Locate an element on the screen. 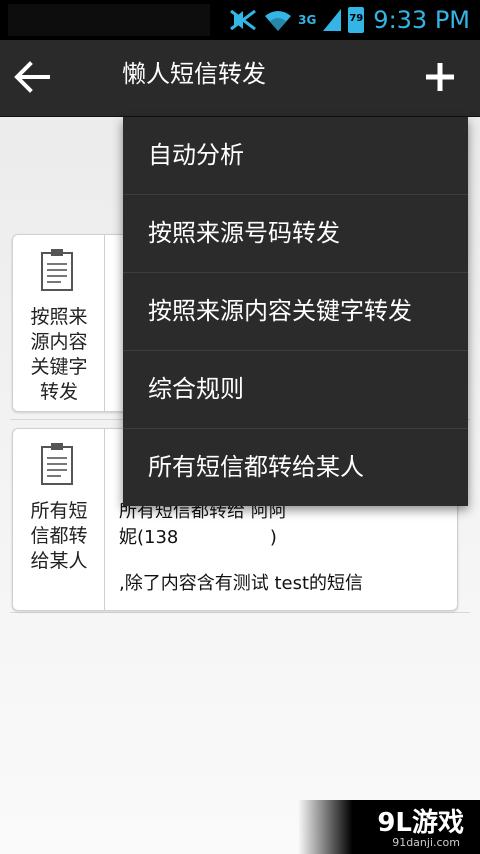  menu-item-combined-rules: 综合规则 is located at coordinates (295, 390).